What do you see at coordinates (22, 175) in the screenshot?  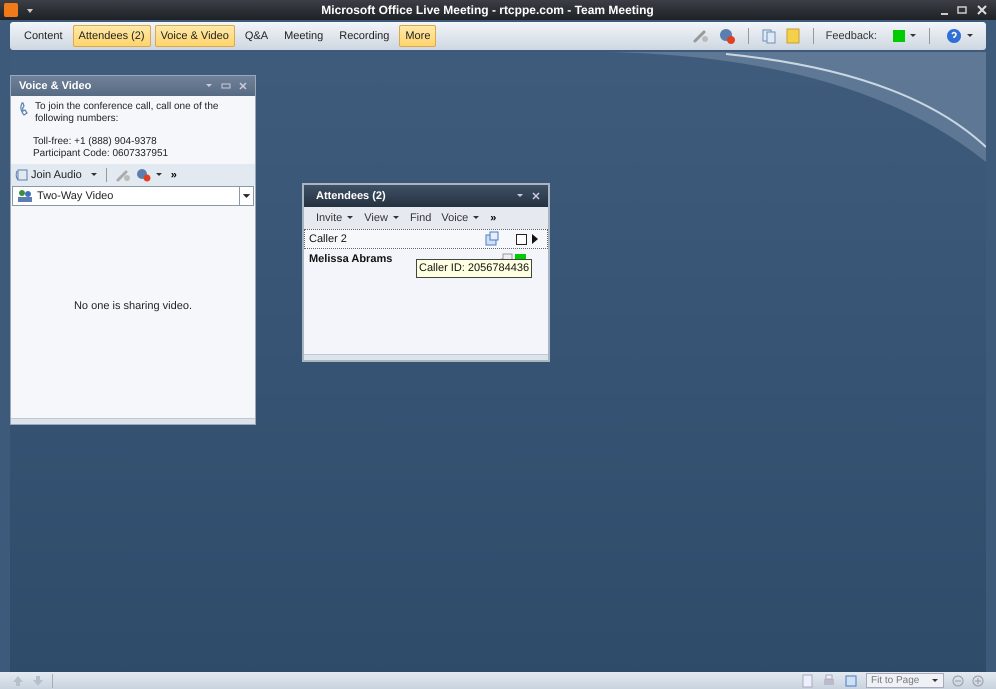 I see `phone-icon` at bounding box center [22, 175].